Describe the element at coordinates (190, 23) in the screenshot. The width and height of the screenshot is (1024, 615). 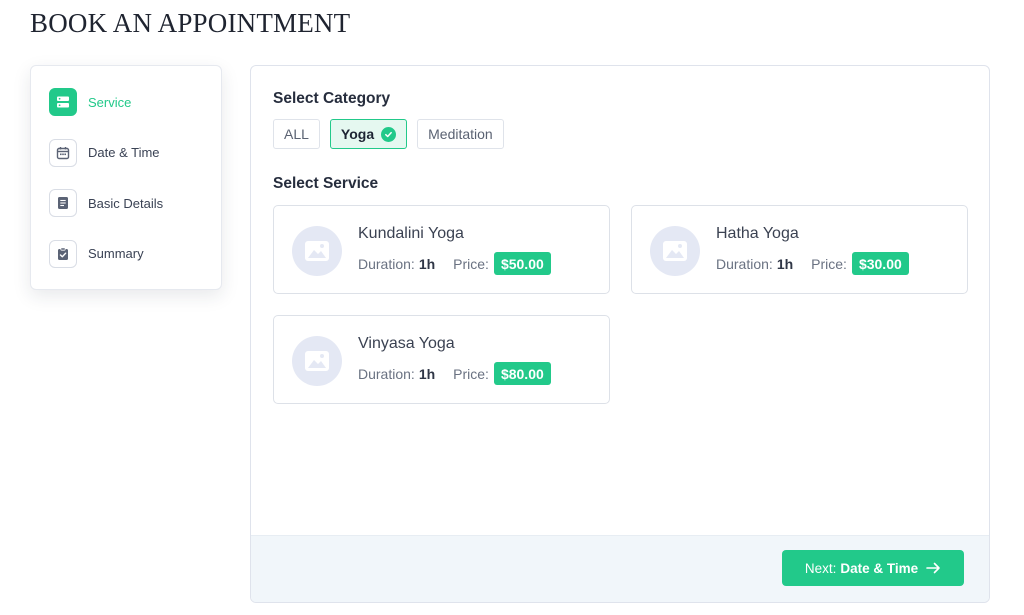
I see `page-title: BOOK AN APPOINTMENT` at that location.